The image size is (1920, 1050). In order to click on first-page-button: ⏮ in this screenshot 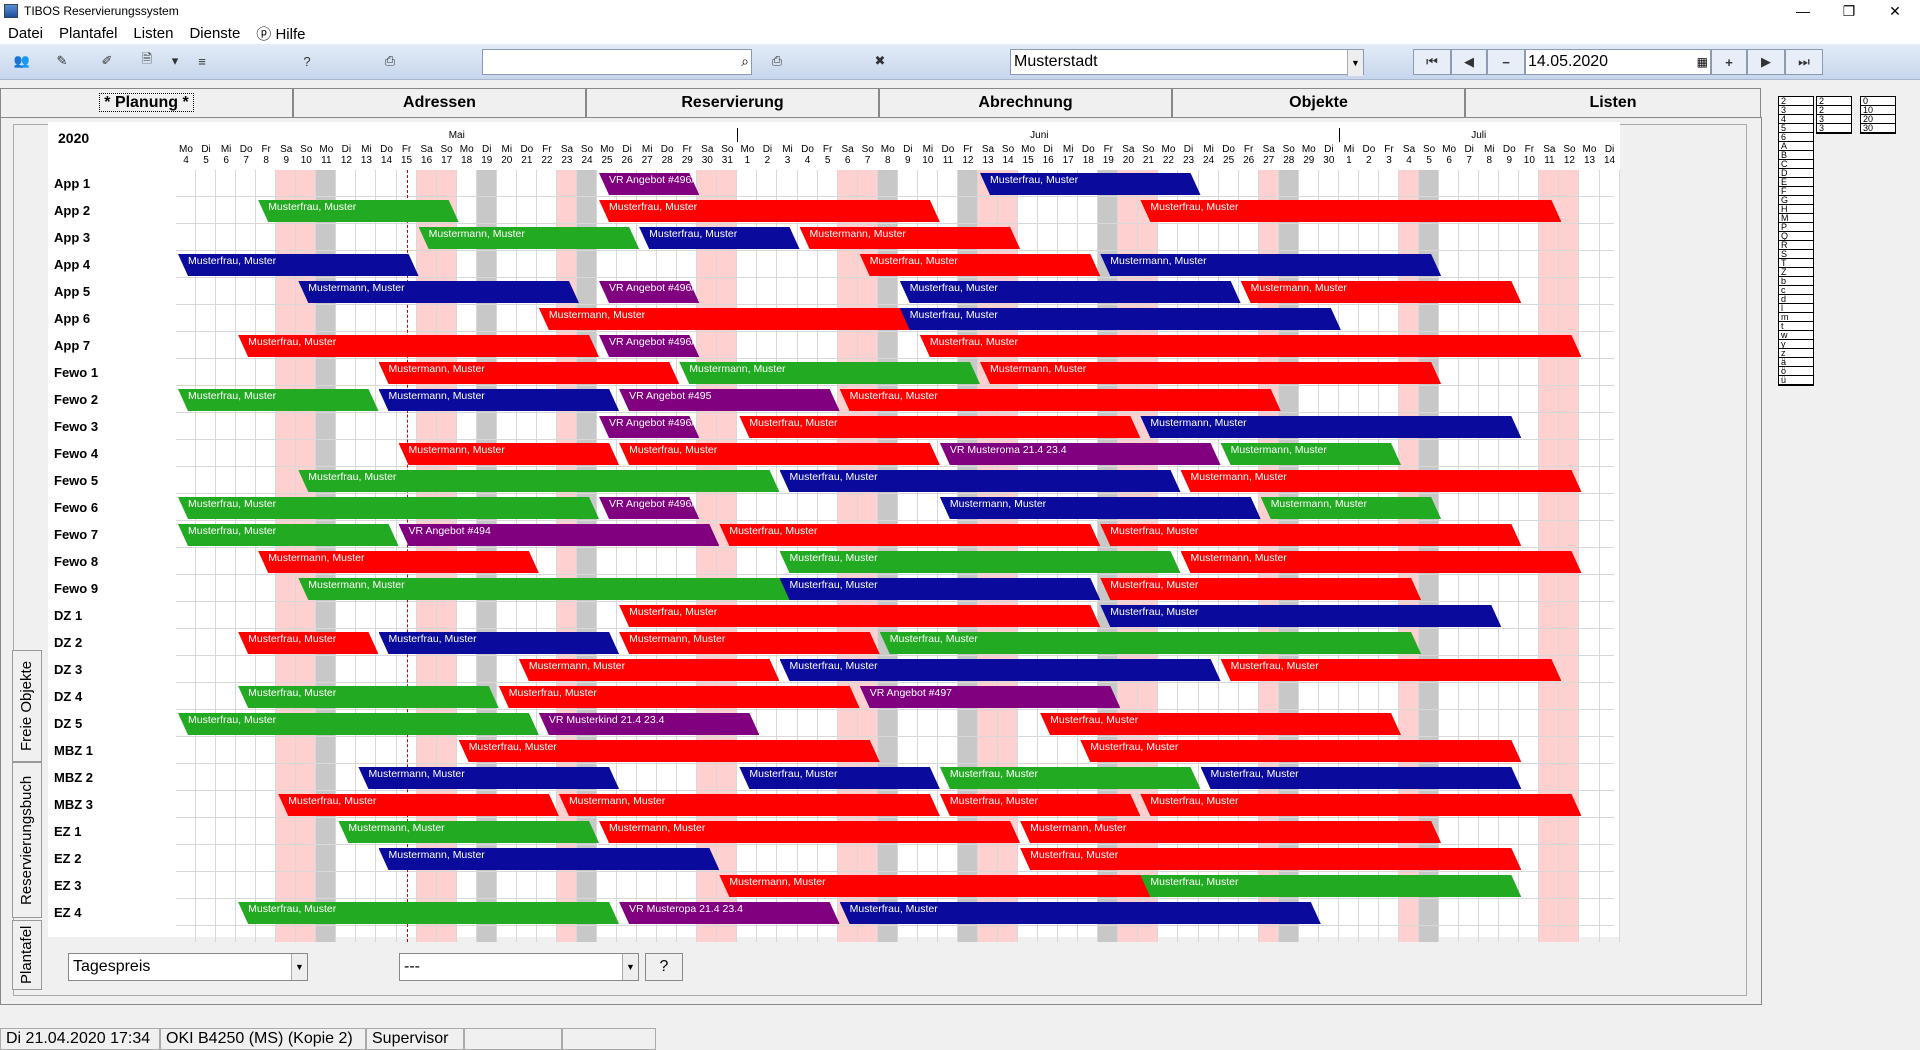, I will do `click(1432, 62)`.